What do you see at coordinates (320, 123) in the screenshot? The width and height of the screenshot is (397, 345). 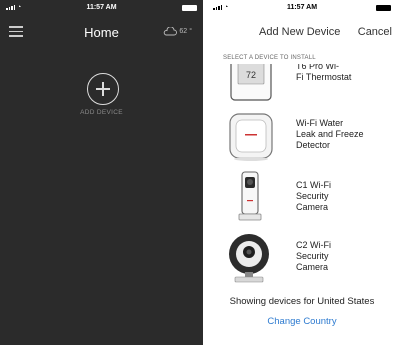 I see `device-name-line: Wi-Fi Water` at bounding box center [320, 123].